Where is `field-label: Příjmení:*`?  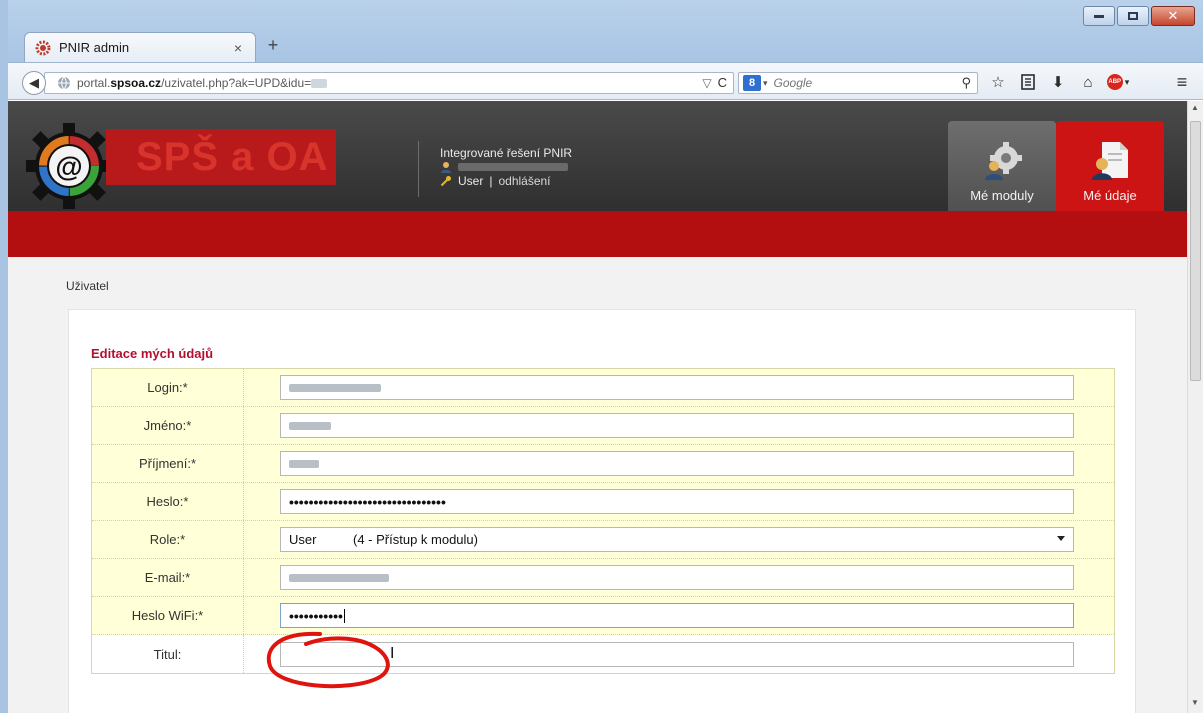
field-label: Příjmení:* is located at coordinates (168, 463).